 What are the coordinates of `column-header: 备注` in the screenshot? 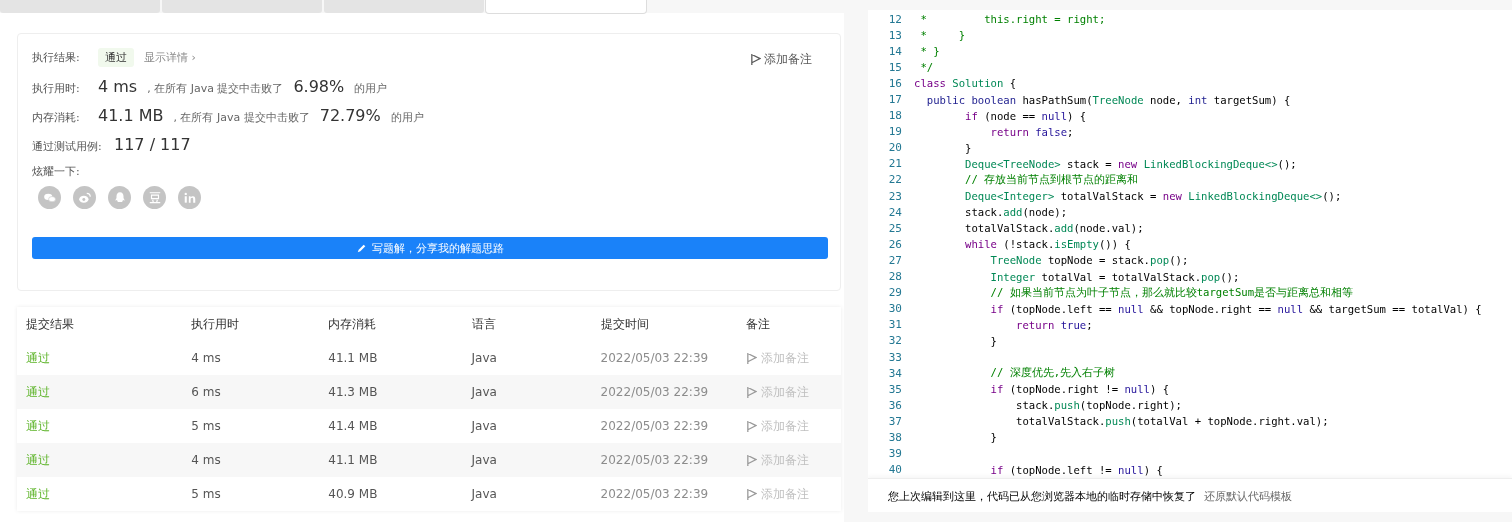 It's located at (788, 324).